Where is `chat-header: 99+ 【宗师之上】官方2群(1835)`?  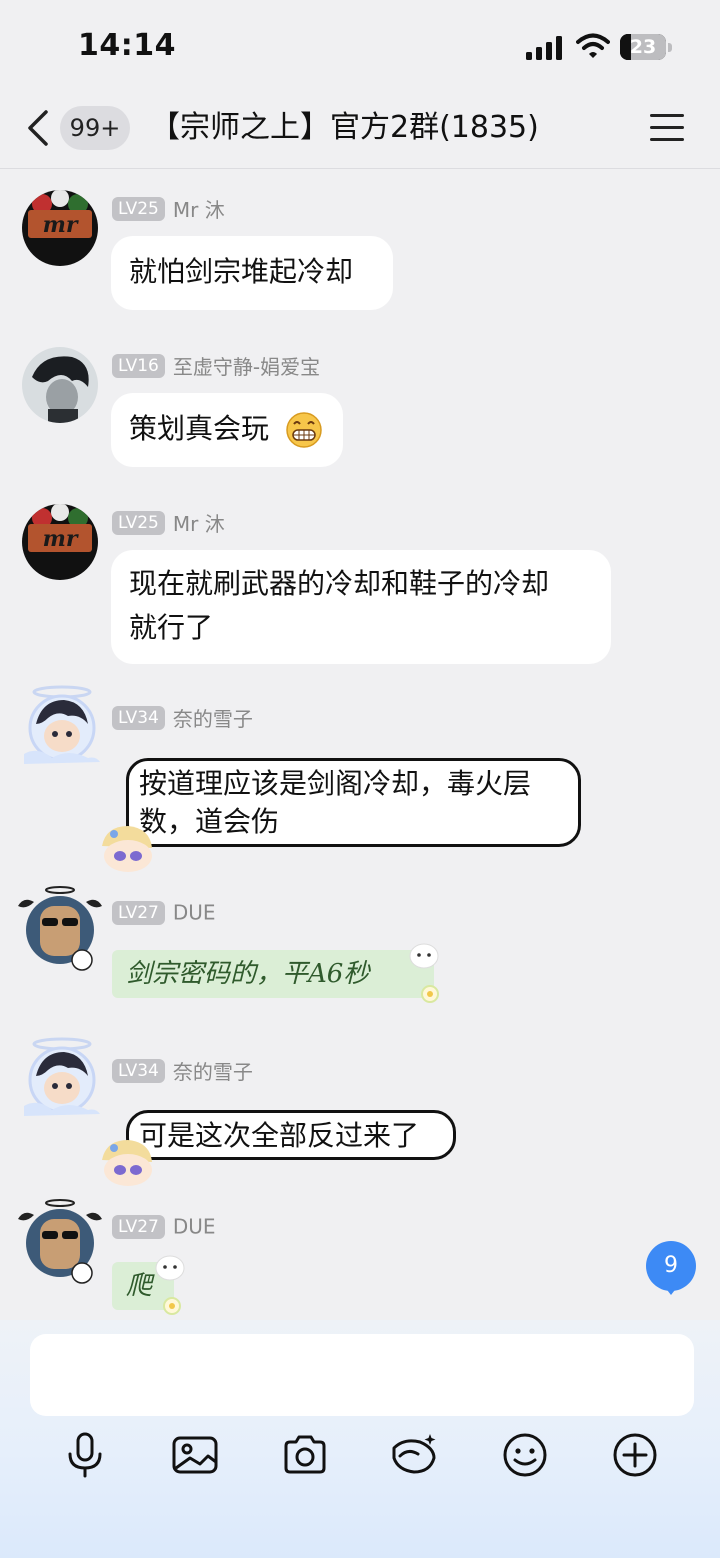 chat-header: 99+ 【宗师之上】官方2群(1835) is located at coordinates (360, 130).